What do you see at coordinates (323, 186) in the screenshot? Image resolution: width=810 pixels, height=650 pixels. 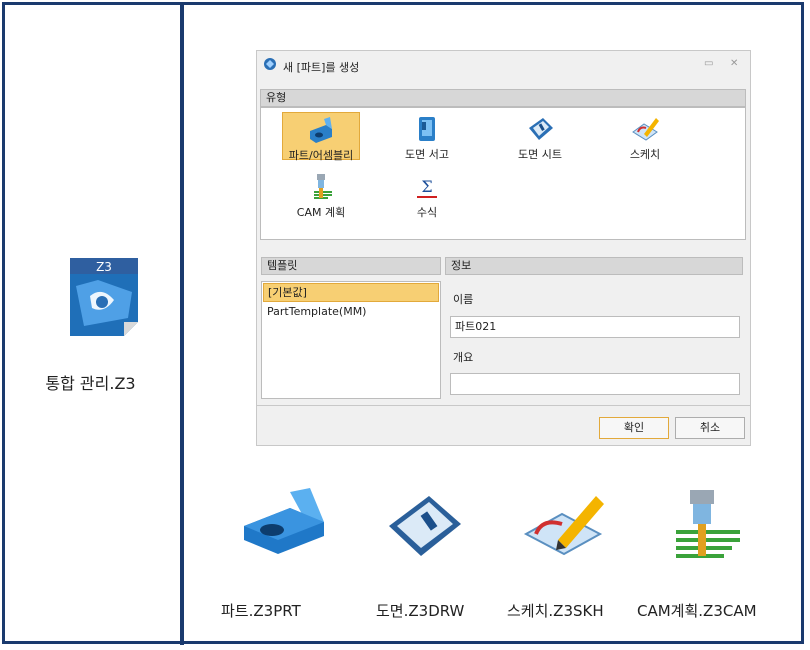 I see `cam-plan-icon` at bounding box center [323, 186].